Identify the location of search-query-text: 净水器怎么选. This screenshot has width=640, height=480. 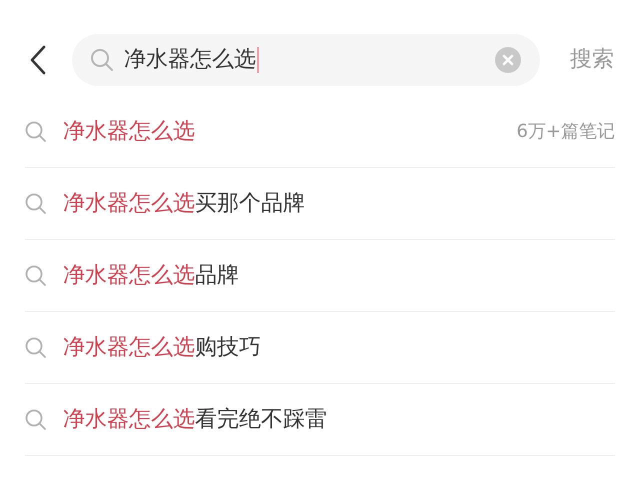
(190, 60).